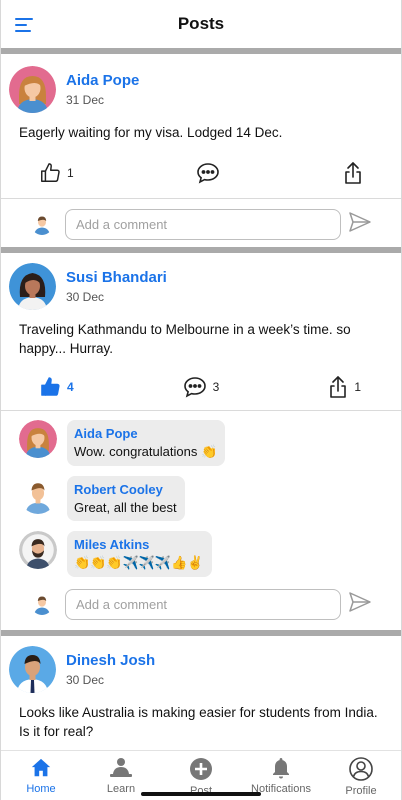 This screenshot has width=402, height=800. Describe the element at coordinates (85, 100) in the screenshot. I see `post-date: 31 Dec` at that location.